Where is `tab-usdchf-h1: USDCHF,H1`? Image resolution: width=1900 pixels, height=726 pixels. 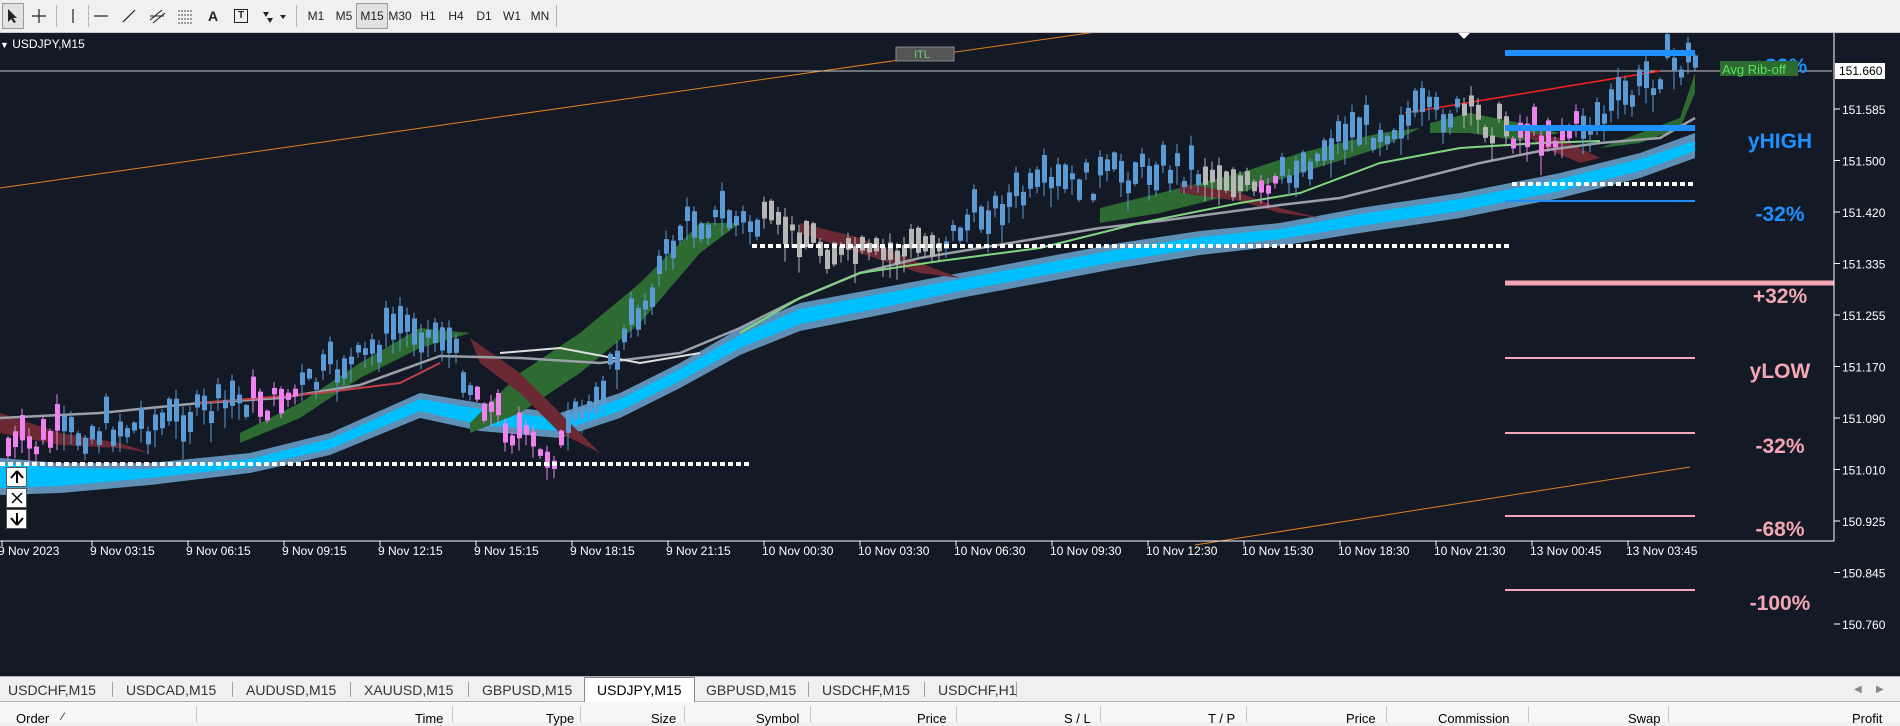 tab-usdchf-h1: USDCHF,H1 is located at coordinates (977, 689).